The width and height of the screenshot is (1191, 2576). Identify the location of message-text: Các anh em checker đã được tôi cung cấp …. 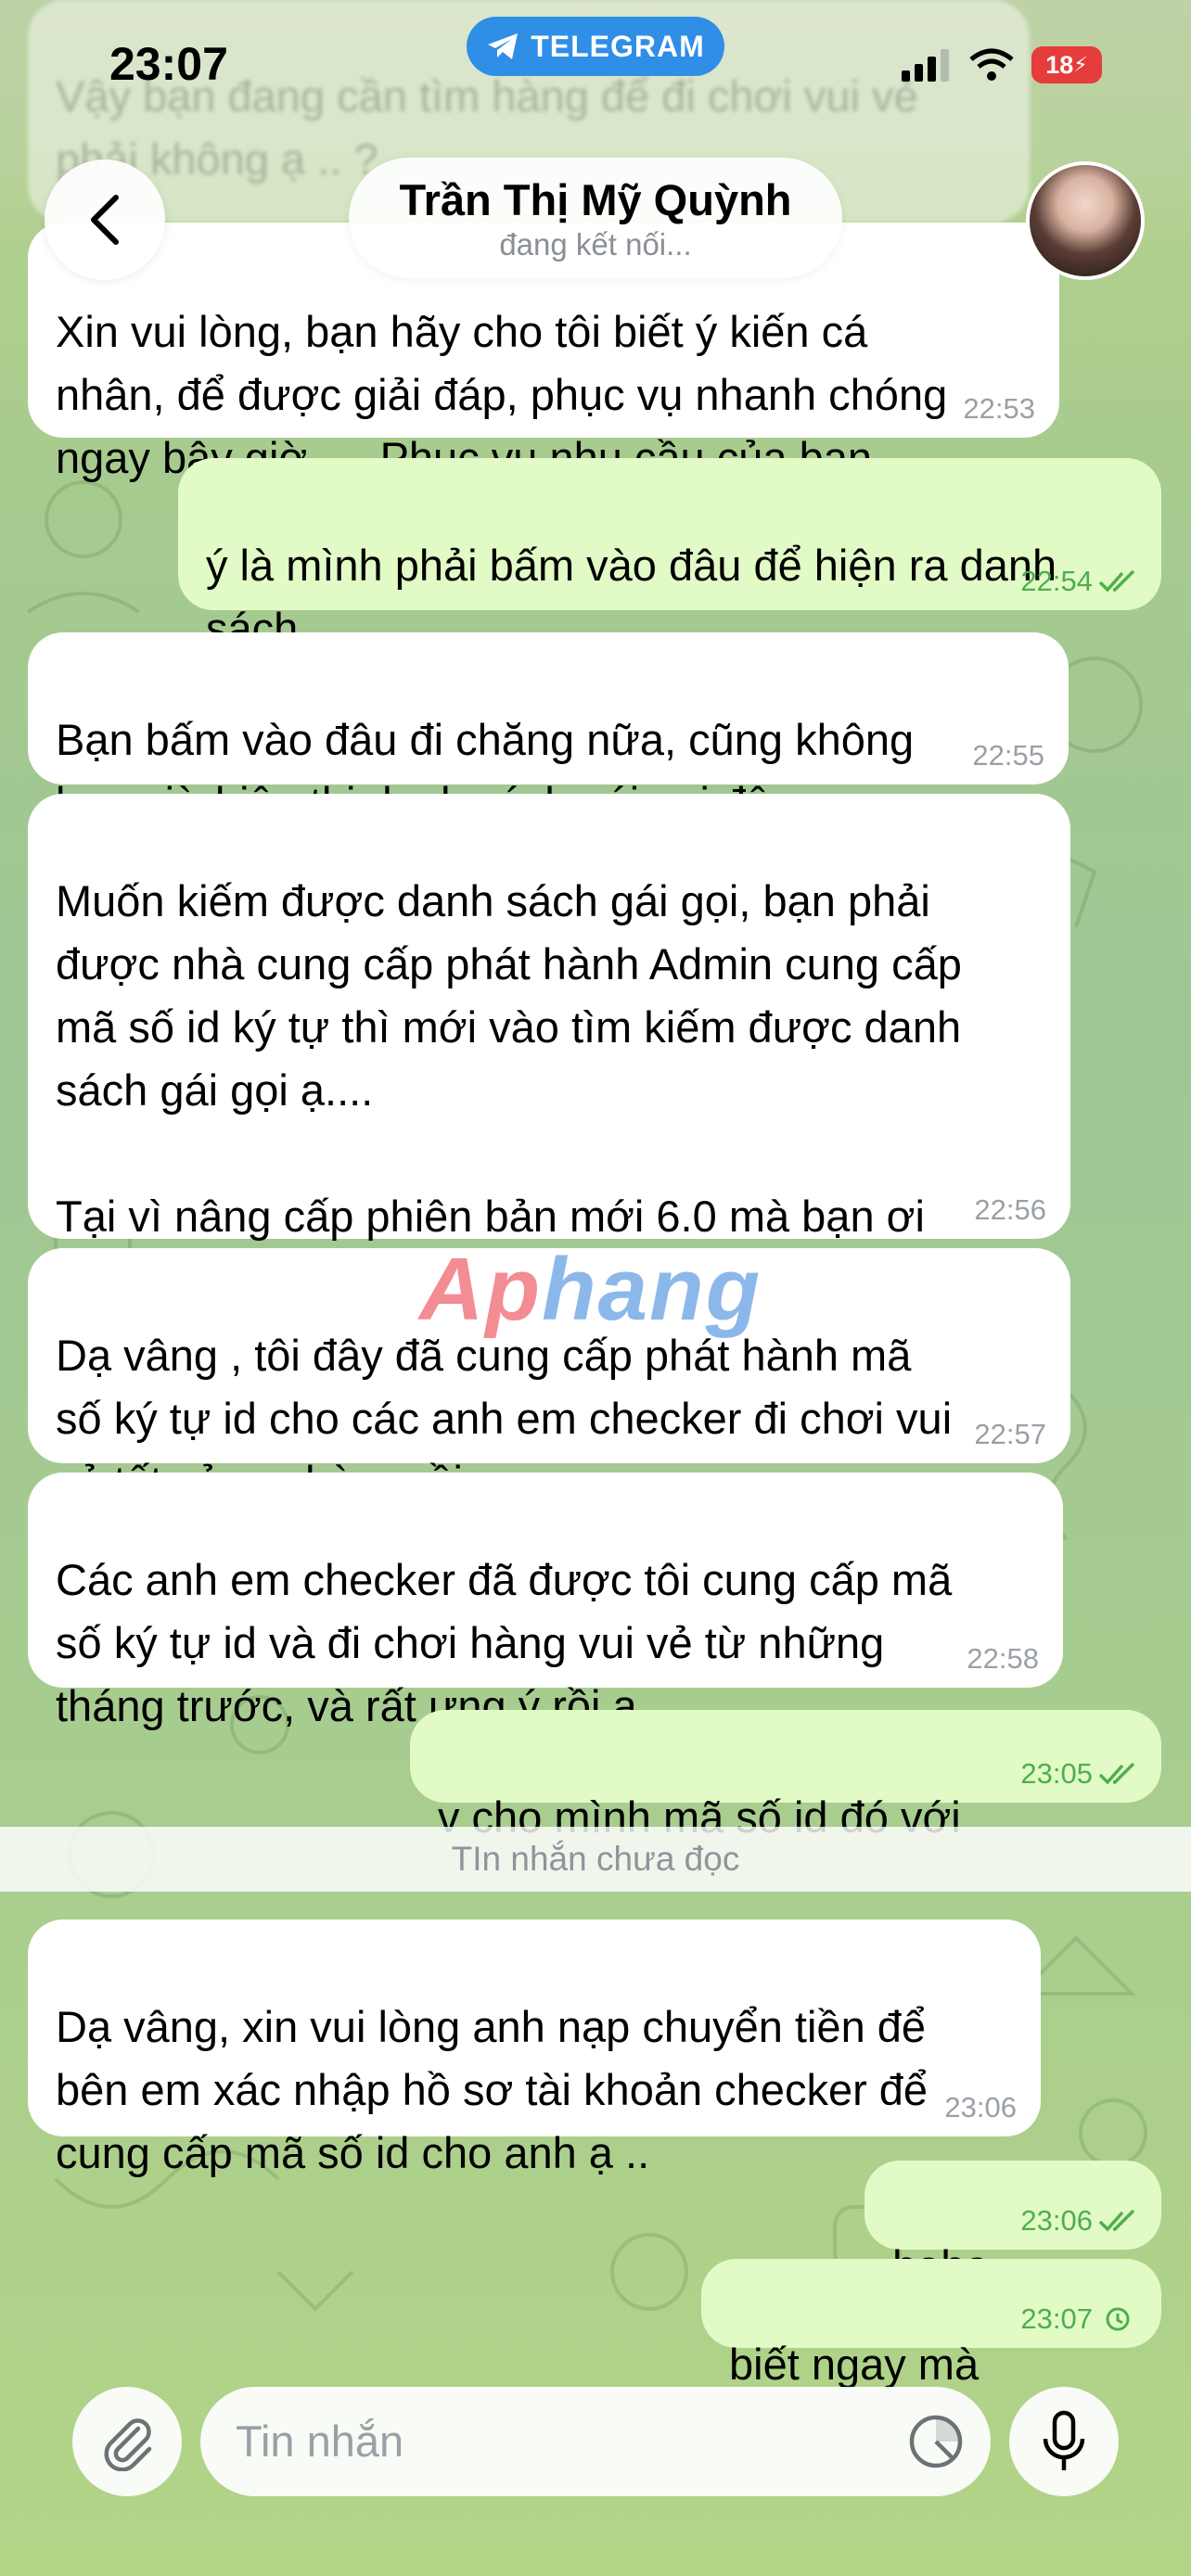
(504, 1642).